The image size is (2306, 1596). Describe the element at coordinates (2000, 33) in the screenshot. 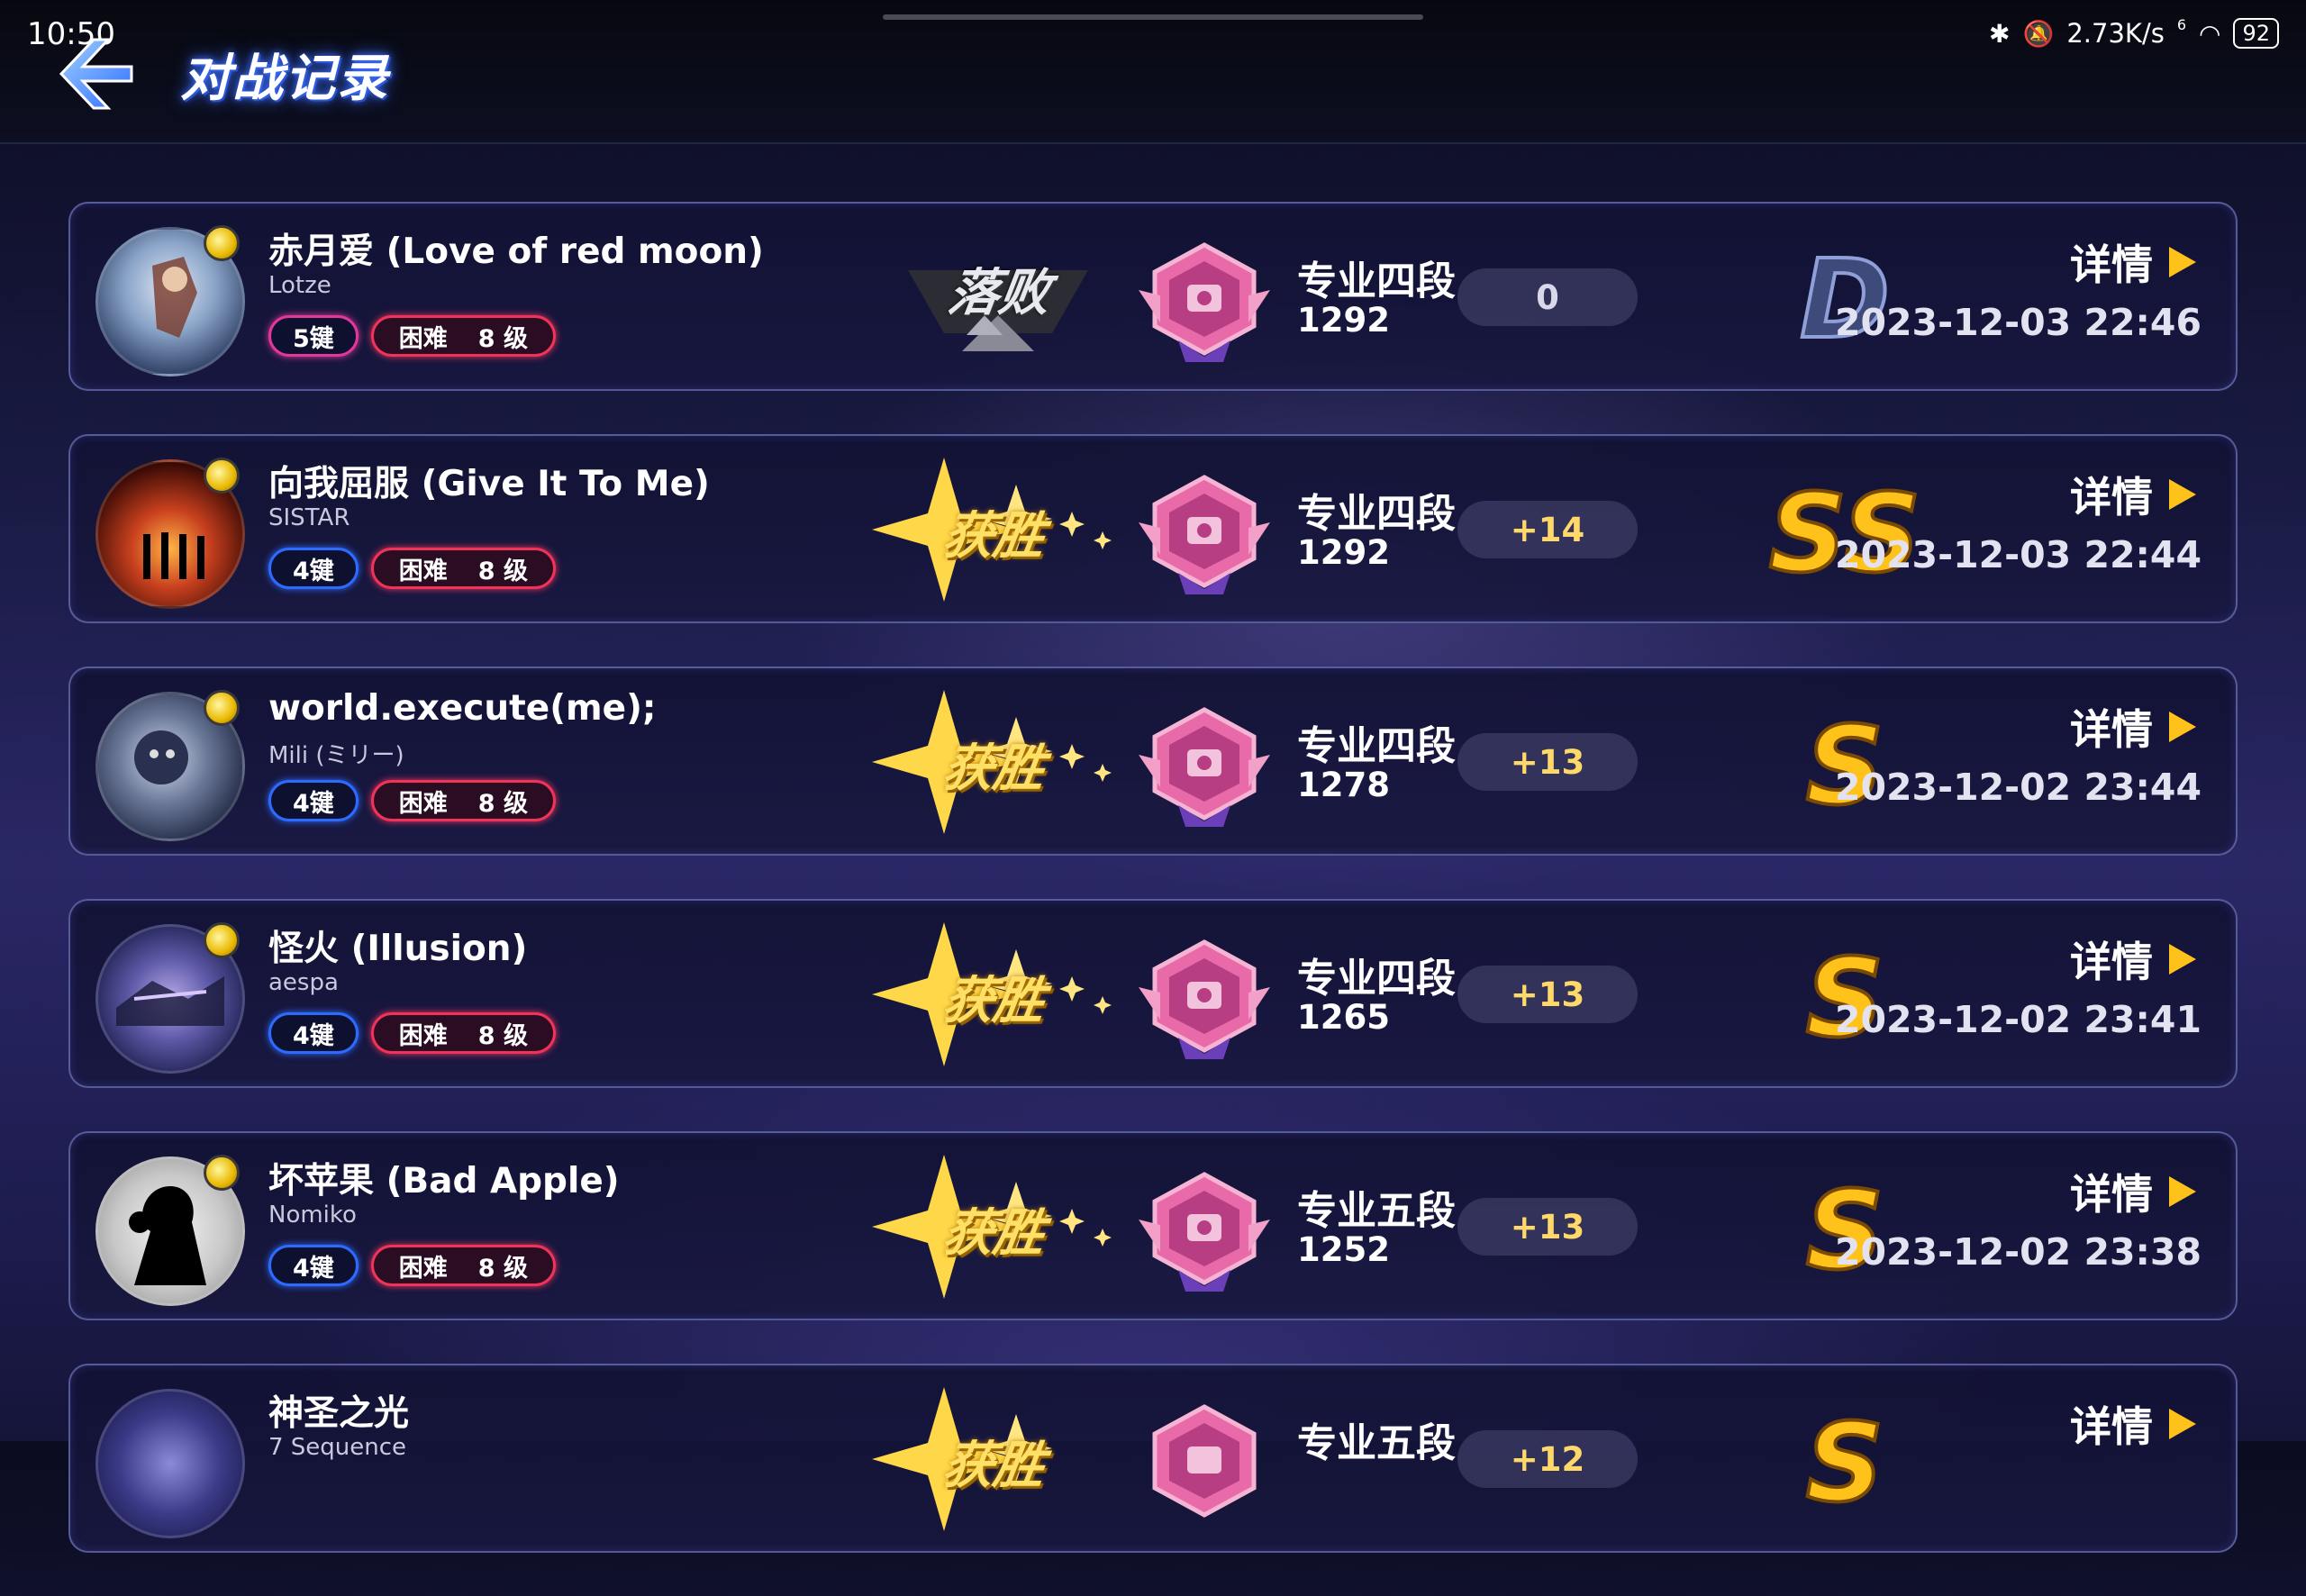

I see `bluetooth-icon: ✱` at that location.